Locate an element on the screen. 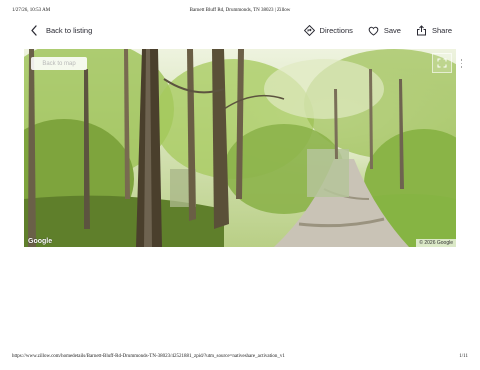 The height and width of the screenshot is (370, 480). back-to-listing-button: Back to listing is located at coordinates (61, 30).